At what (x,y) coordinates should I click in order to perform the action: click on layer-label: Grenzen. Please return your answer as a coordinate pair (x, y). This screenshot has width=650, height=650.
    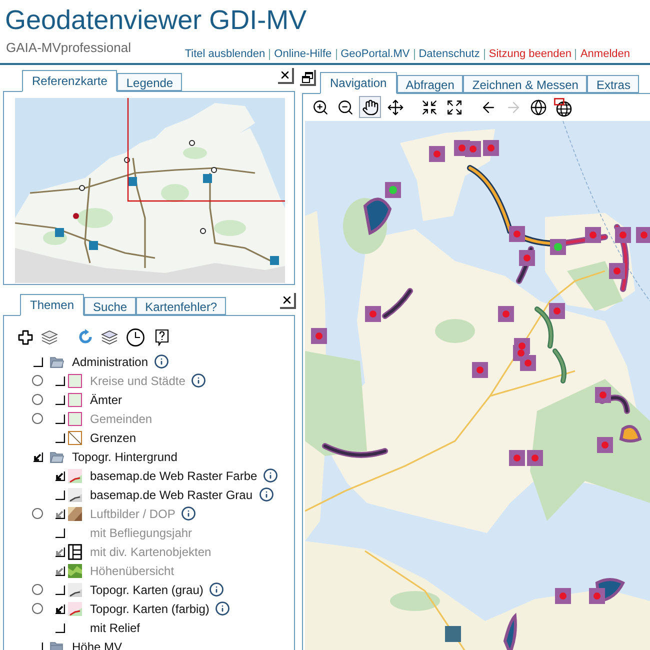
    Looking at the image, I should click on (113, 437).